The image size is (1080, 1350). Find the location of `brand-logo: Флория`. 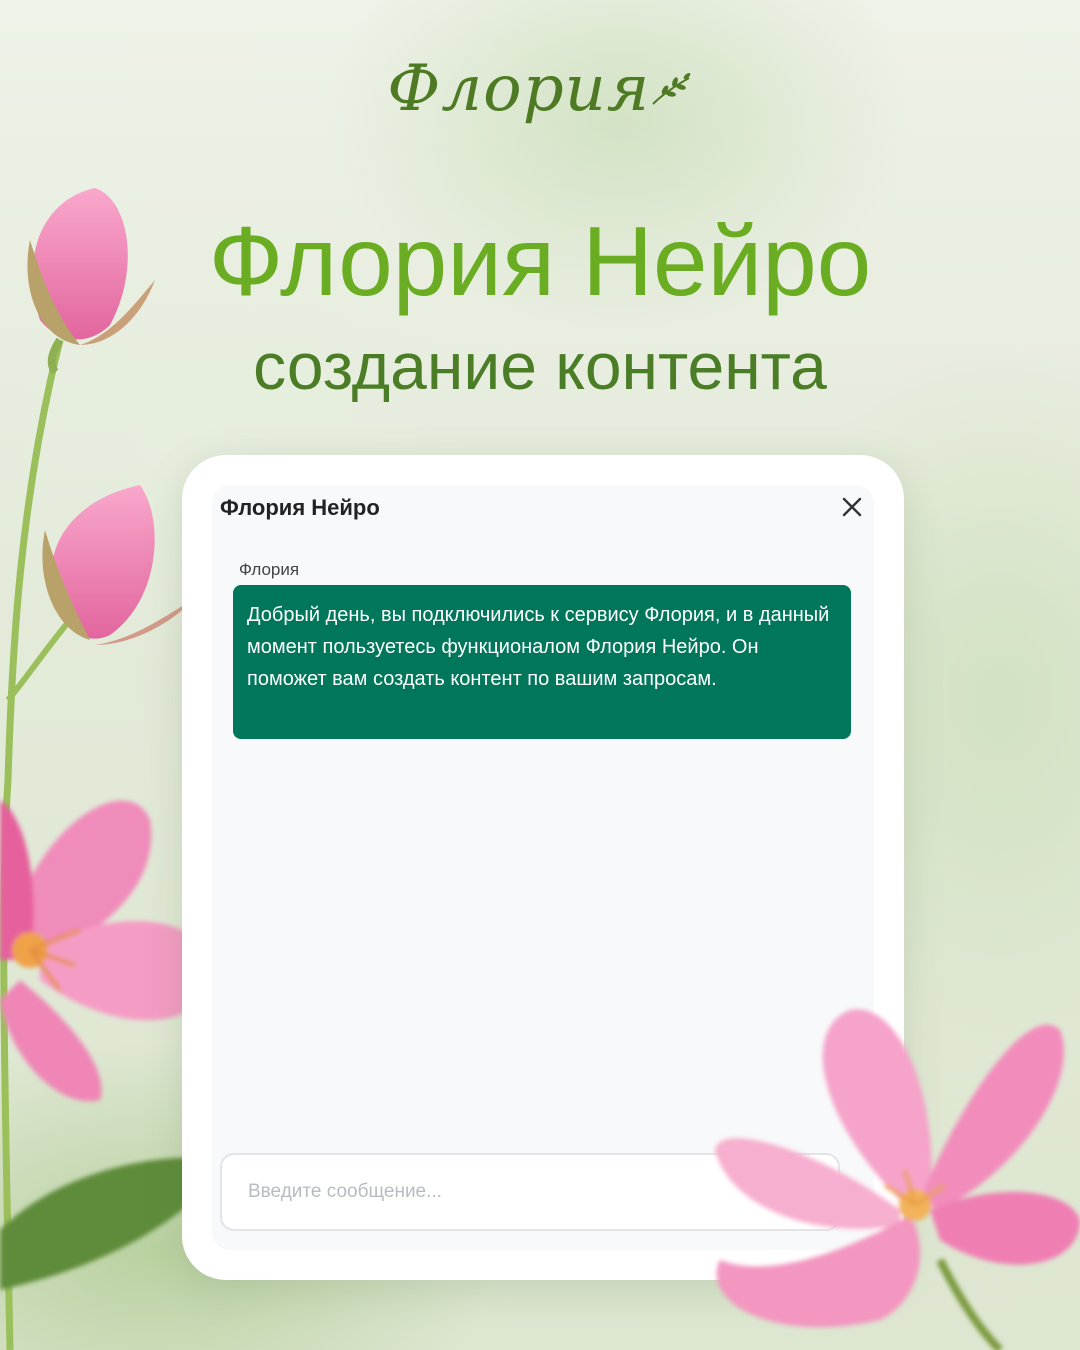

brand-logo: Флория is located at coordinates (540, 89).